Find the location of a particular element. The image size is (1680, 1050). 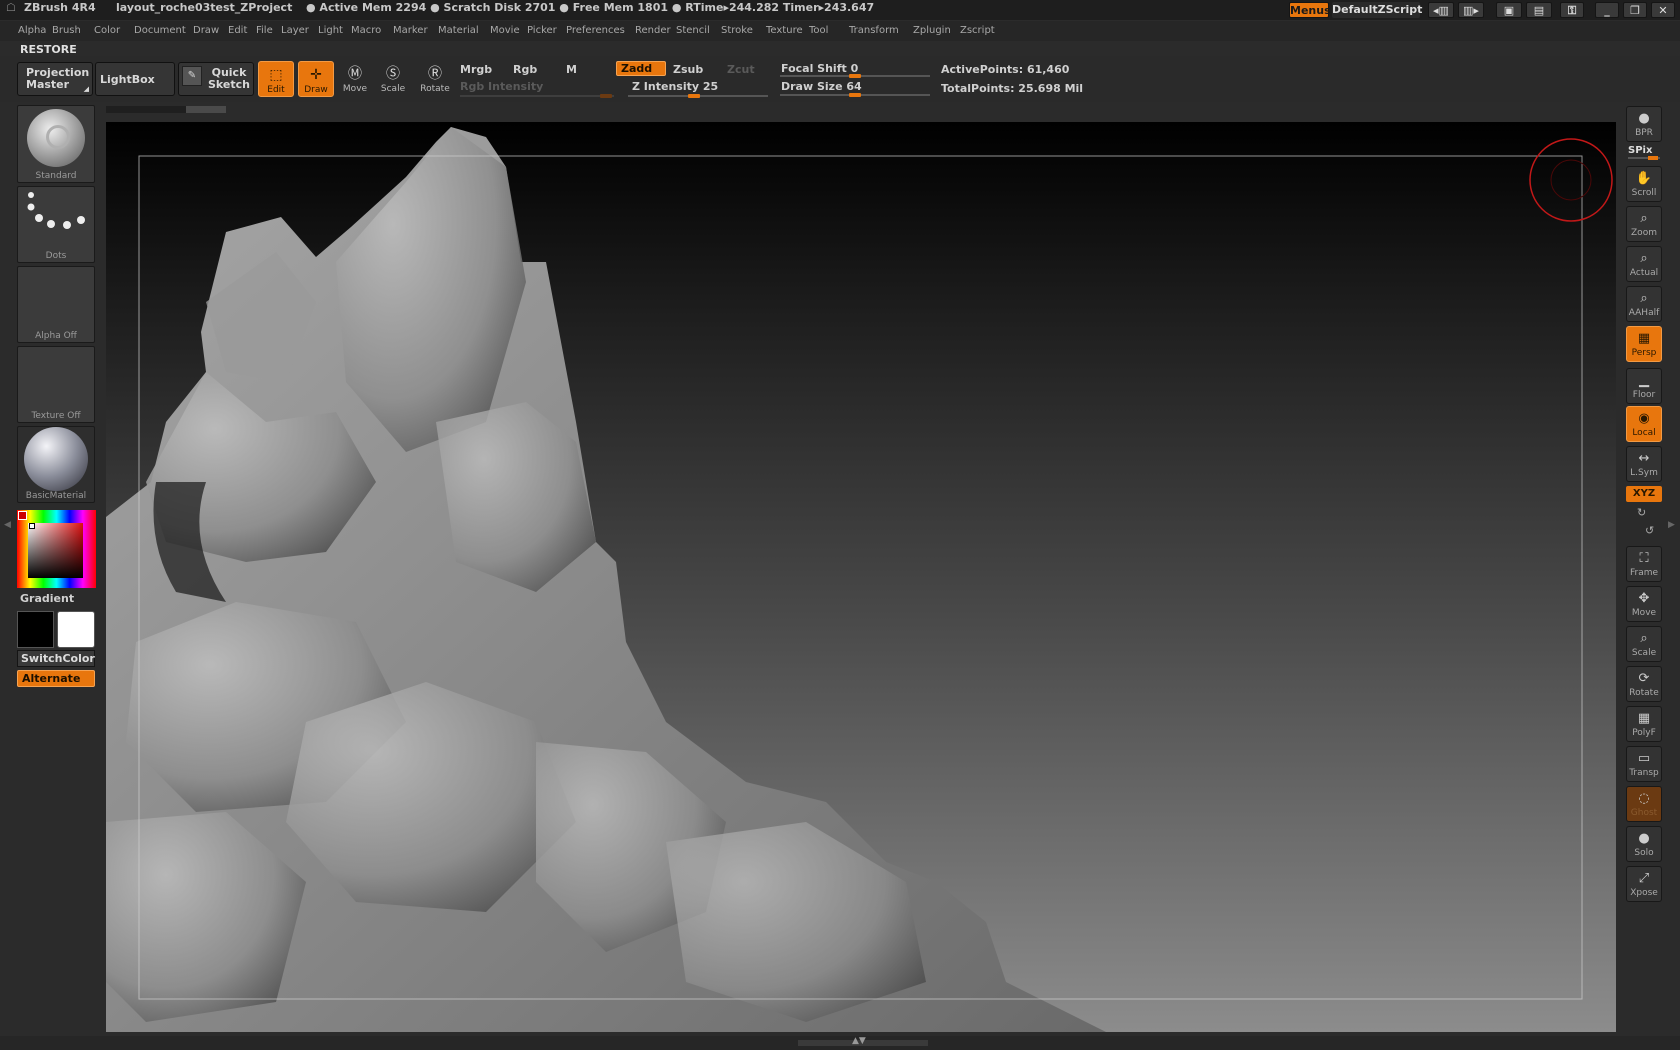

layout-next-icon: ▥▸ is located at coordinates (1471, 10).